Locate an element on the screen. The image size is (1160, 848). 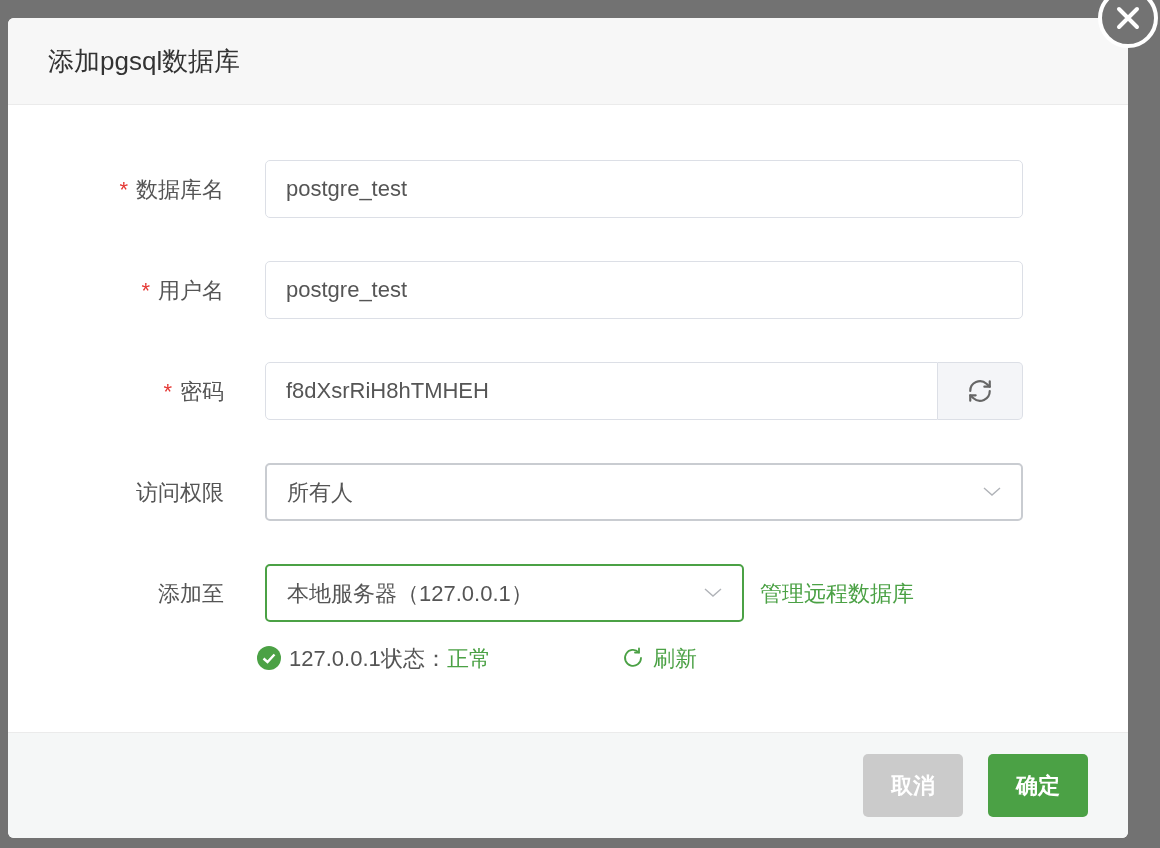
select-field: 所有人 is located at coordinates (644, 492).